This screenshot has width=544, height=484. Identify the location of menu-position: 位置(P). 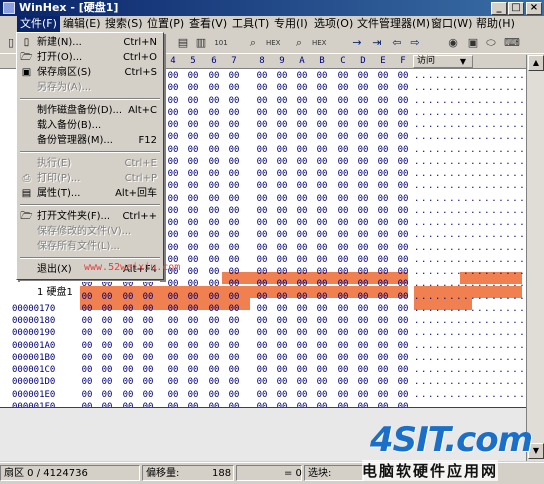
(165, 24).